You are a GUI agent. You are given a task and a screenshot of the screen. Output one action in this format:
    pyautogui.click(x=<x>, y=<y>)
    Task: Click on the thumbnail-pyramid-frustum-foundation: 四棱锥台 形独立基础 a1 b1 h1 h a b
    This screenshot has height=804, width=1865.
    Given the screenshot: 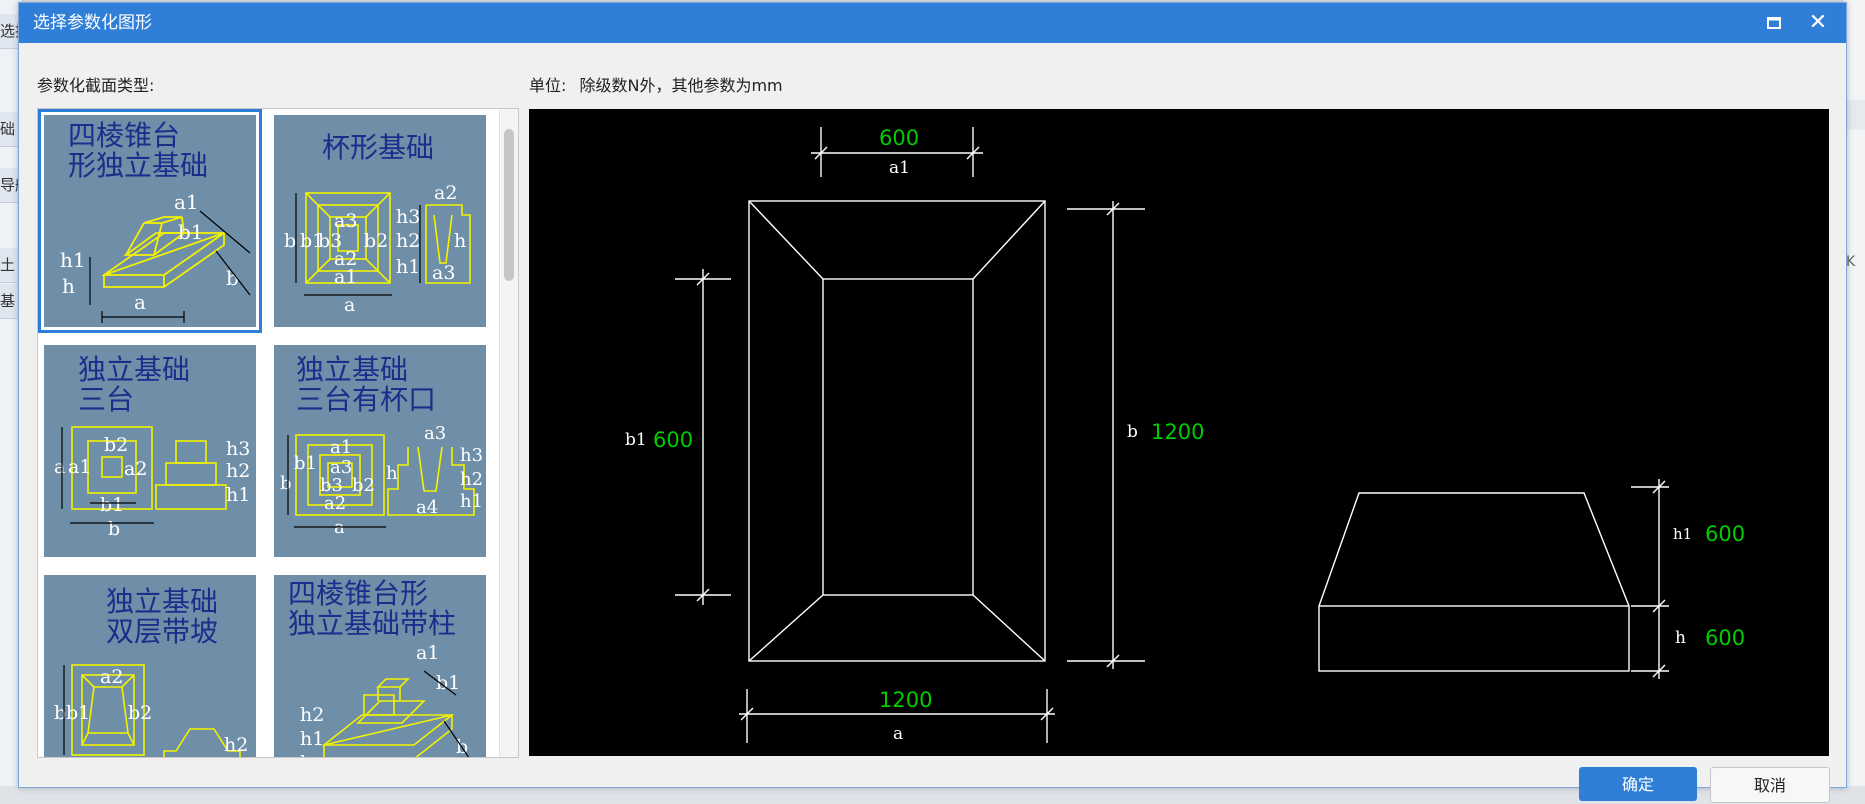 What is the action you would take?
    pyautogui.click(x=150, y=221)
    